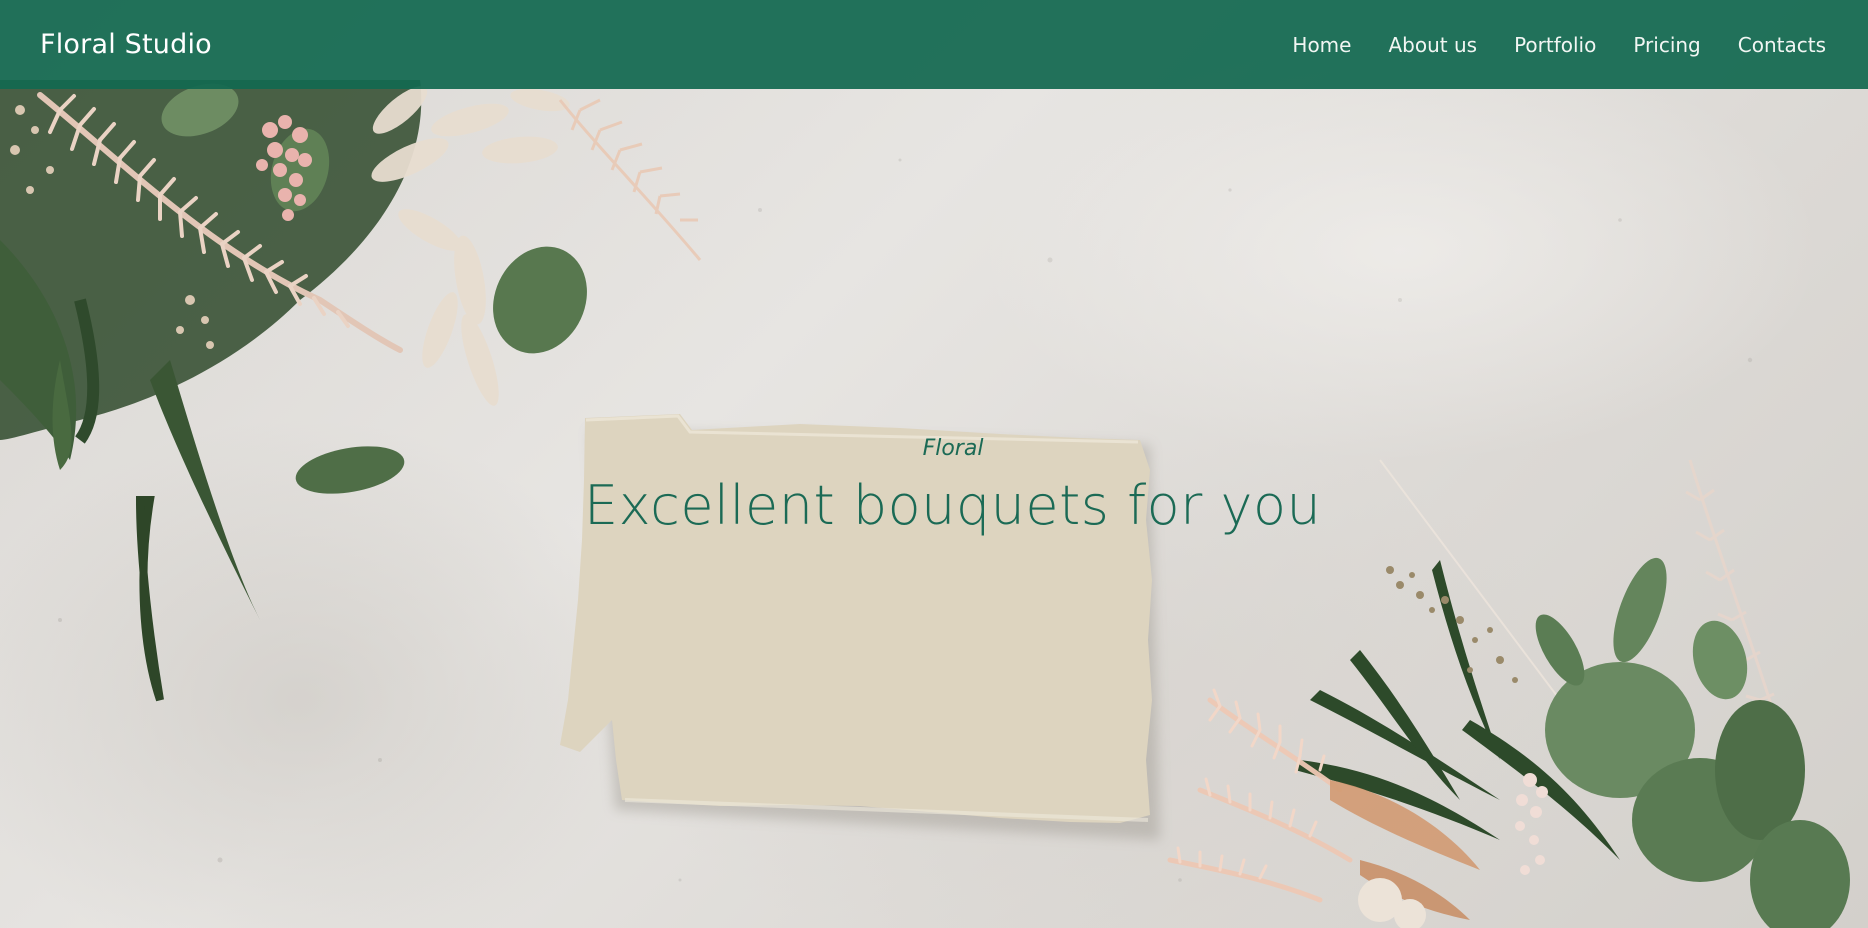 Image resolution: width=1868 pixels, height=928 pixels. Describe the element at coordinates (953, 448) in the screenshot. I see `hero-eyebrow: Floral` at that location.